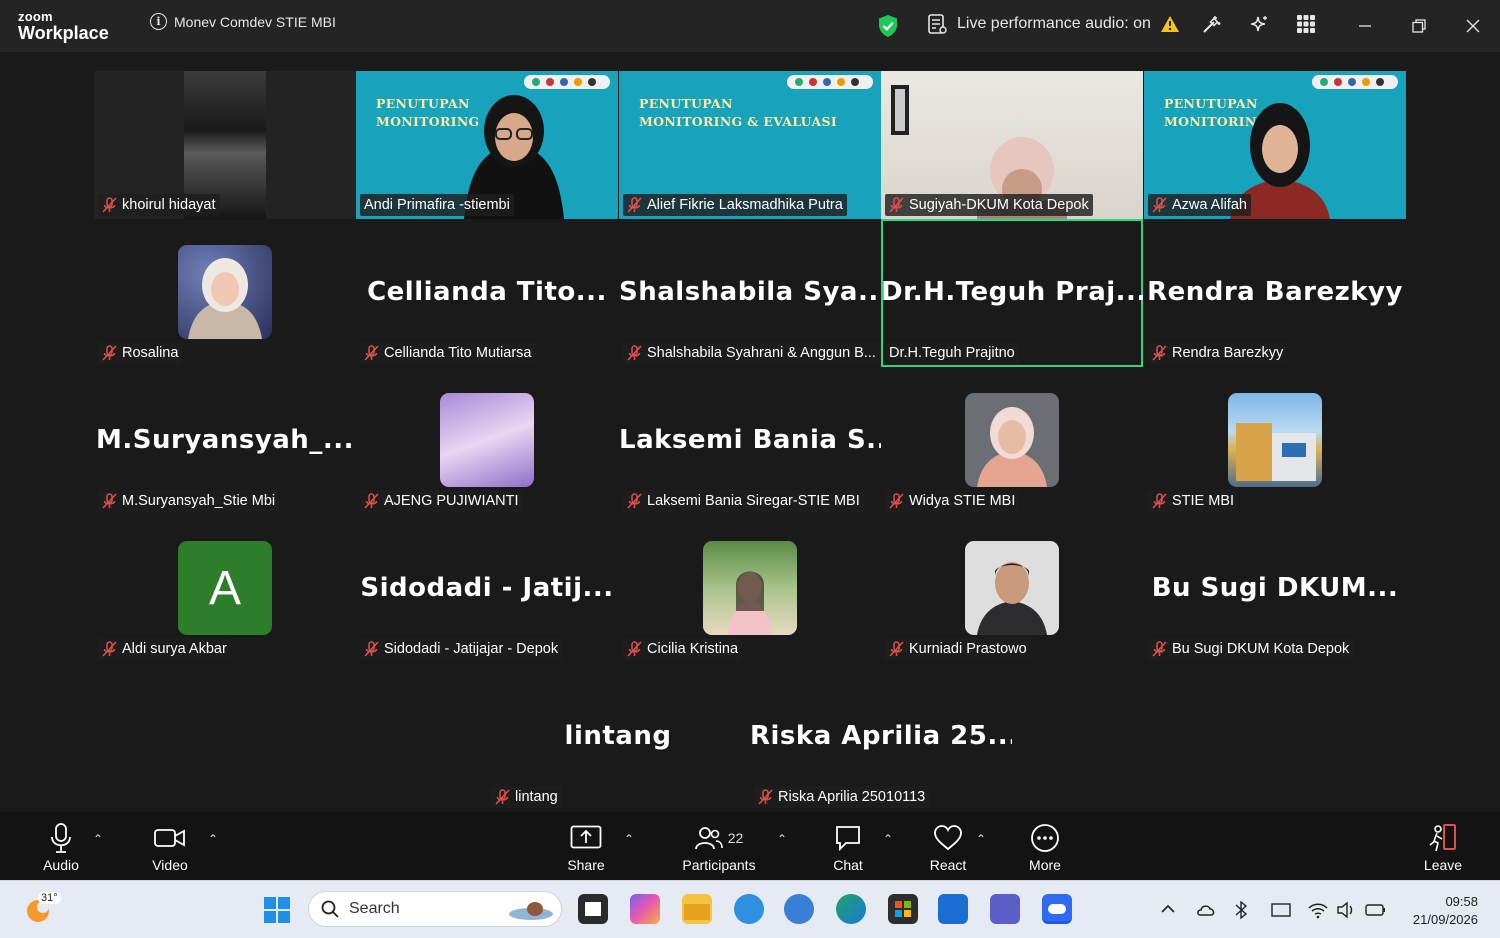 This screenshot has width=1500, height=938. Describe the element at coordinates (1045, 865) in the screenshot. I see `more-label: More` at that location.